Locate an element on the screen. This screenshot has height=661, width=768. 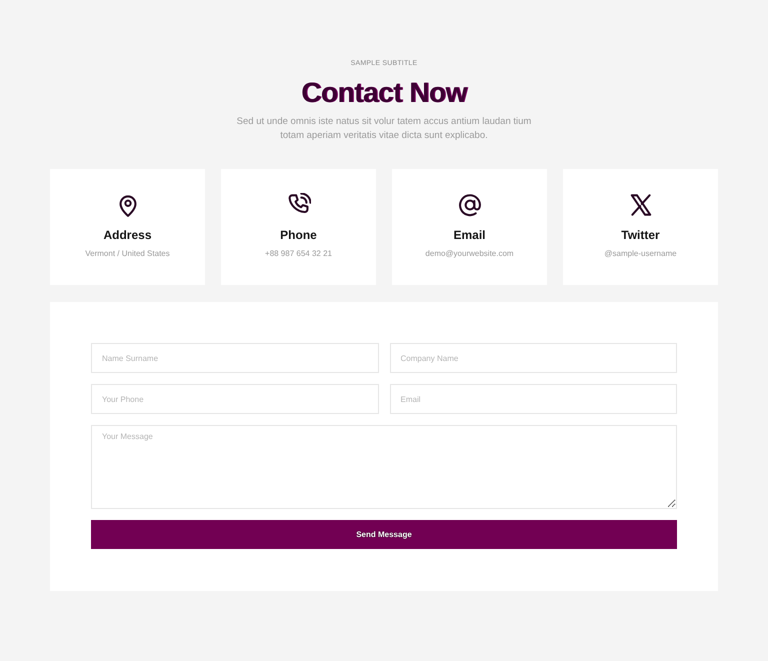
input-field: Email is located at coordinates (533, 399).